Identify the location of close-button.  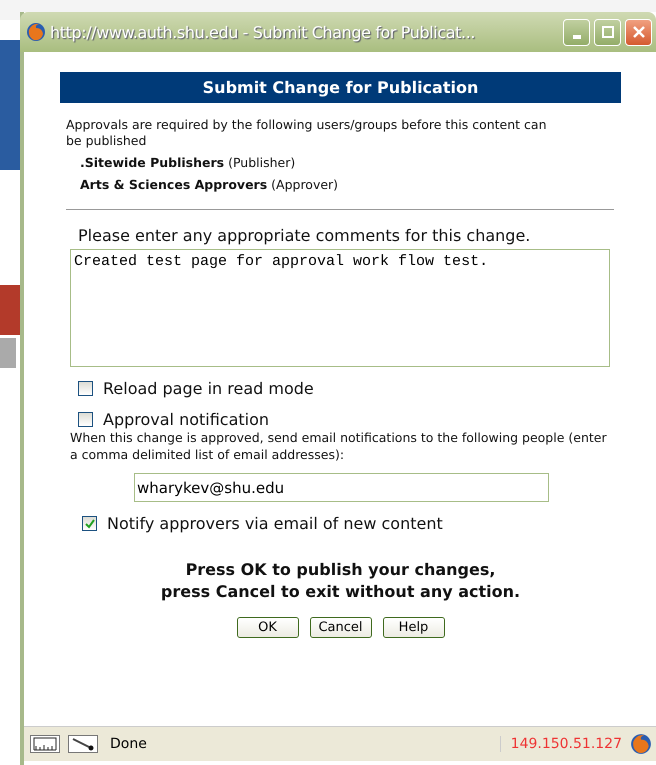
(638, 32).